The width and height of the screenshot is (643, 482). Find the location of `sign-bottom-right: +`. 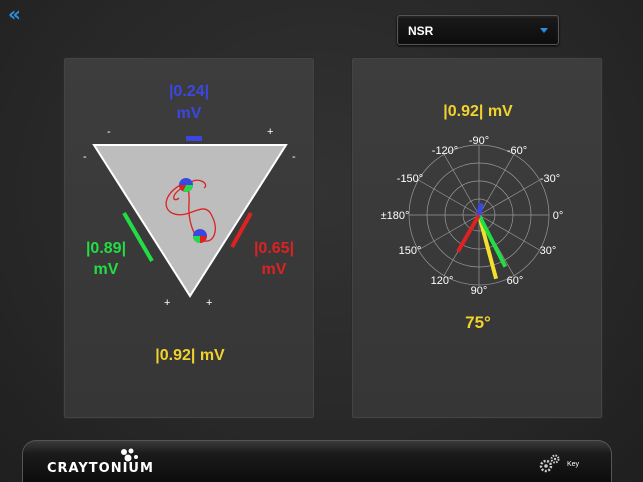

sign-bottom-right: + is located at coordinates (209, 303).